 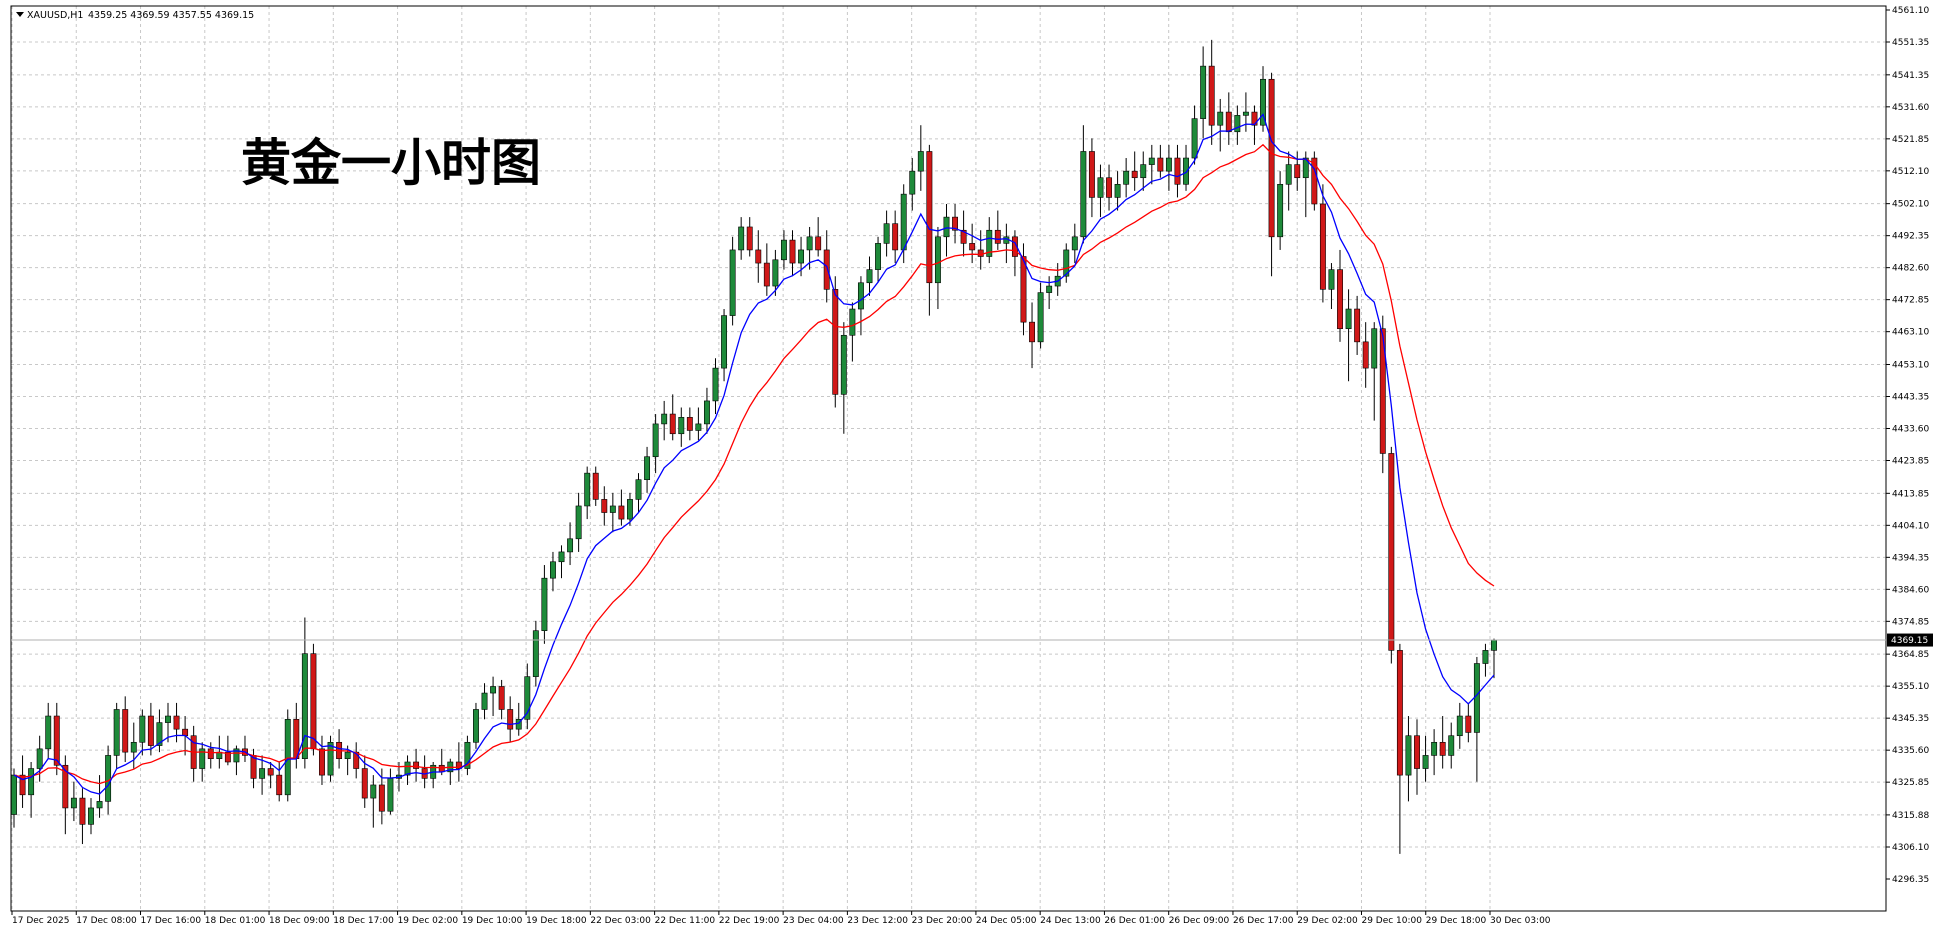 What do you see at coordinates (1910, 11) in the screenshot?
I see `y-tick-label: 4561.10` at bounding box center [1910, 11].